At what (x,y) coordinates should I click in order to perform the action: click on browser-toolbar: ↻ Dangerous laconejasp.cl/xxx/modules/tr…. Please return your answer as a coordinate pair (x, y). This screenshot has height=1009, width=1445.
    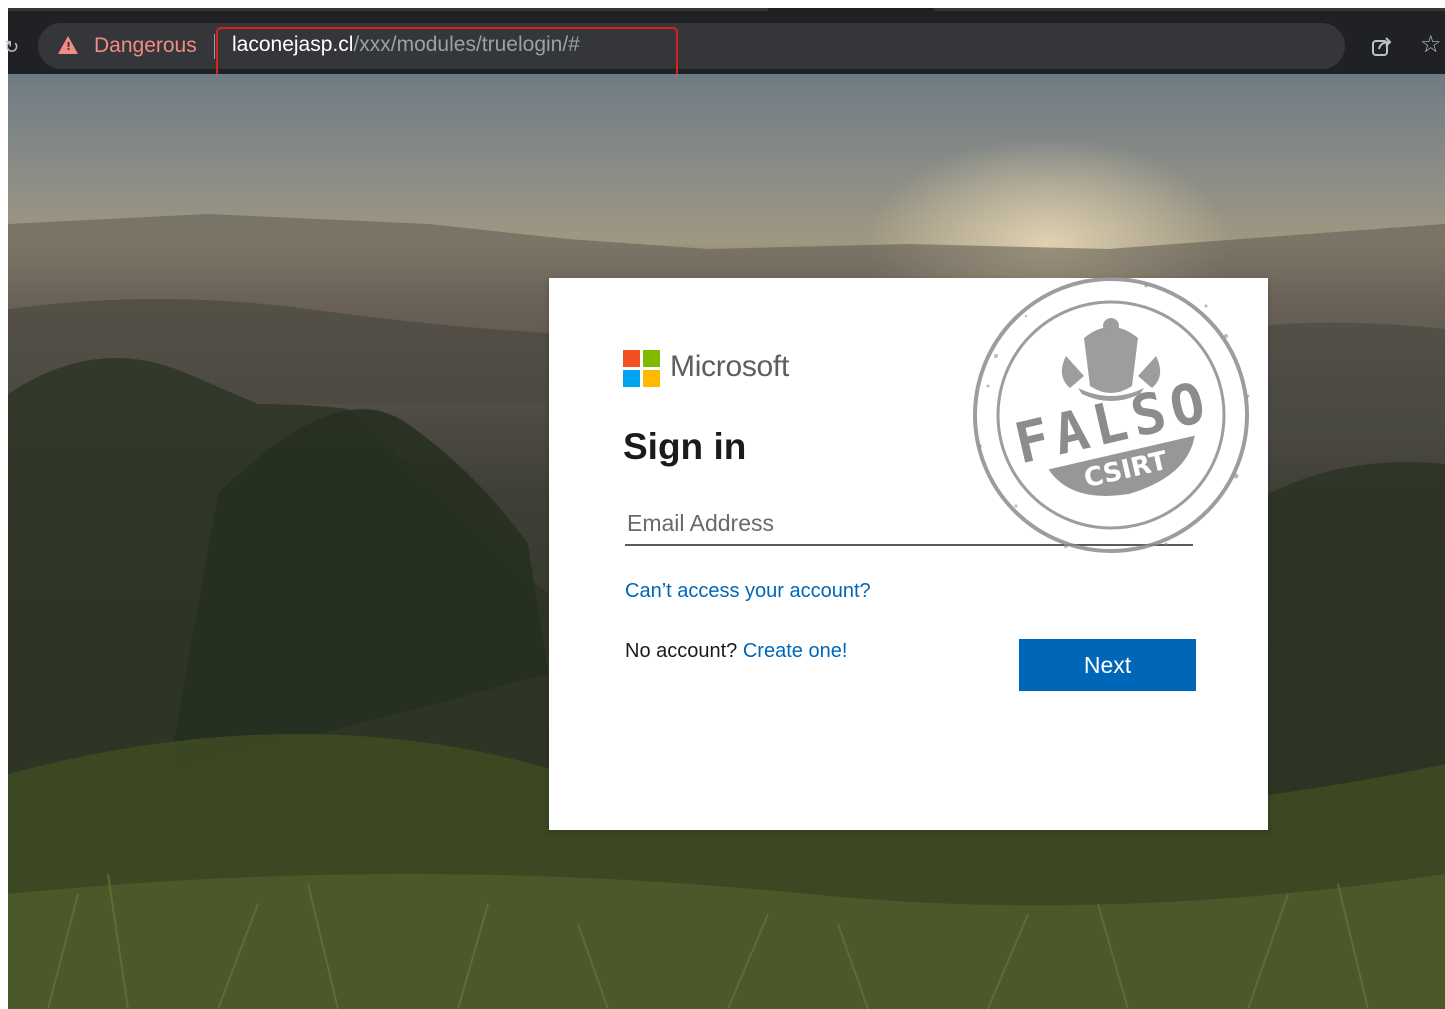
    Looking at the image, I should click on (724, 43).